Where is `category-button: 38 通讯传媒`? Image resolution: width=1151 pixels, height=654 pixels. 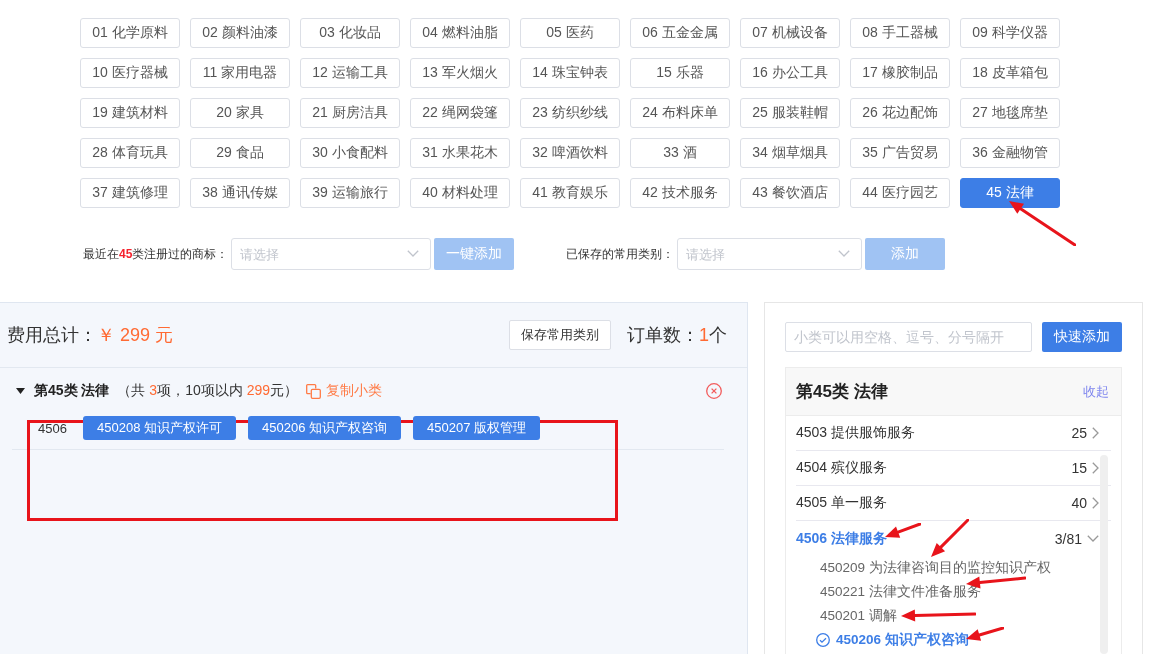
category-button: 38 通讯传媒 is located at coordinates (240, 193).